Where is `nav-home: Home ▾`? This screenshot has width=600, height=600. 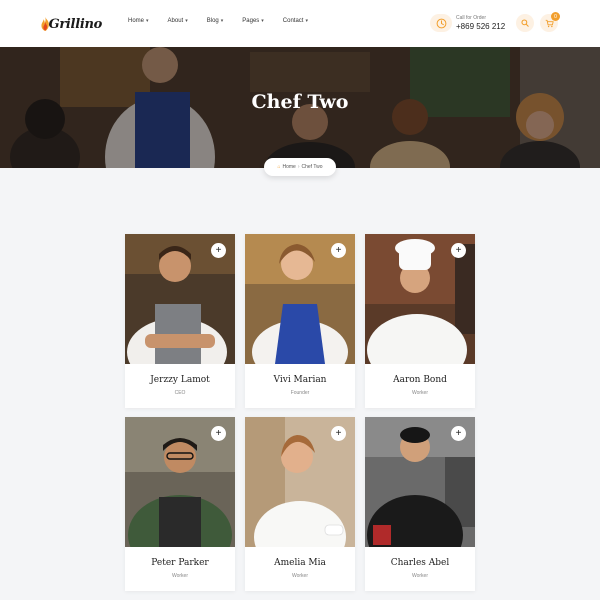
nav-home: Home ▾ is located at coordinates (138, 21).